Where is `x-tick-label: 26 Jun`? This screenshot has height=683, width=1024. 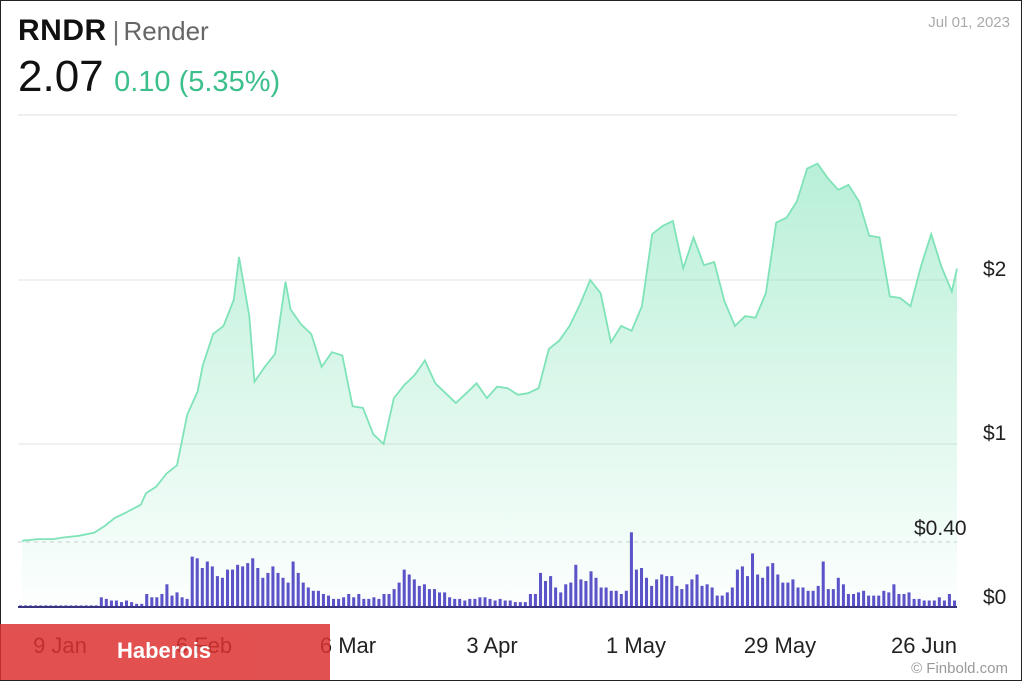
x-tick-label: 26 Jun is located at coordinates (924, 645).